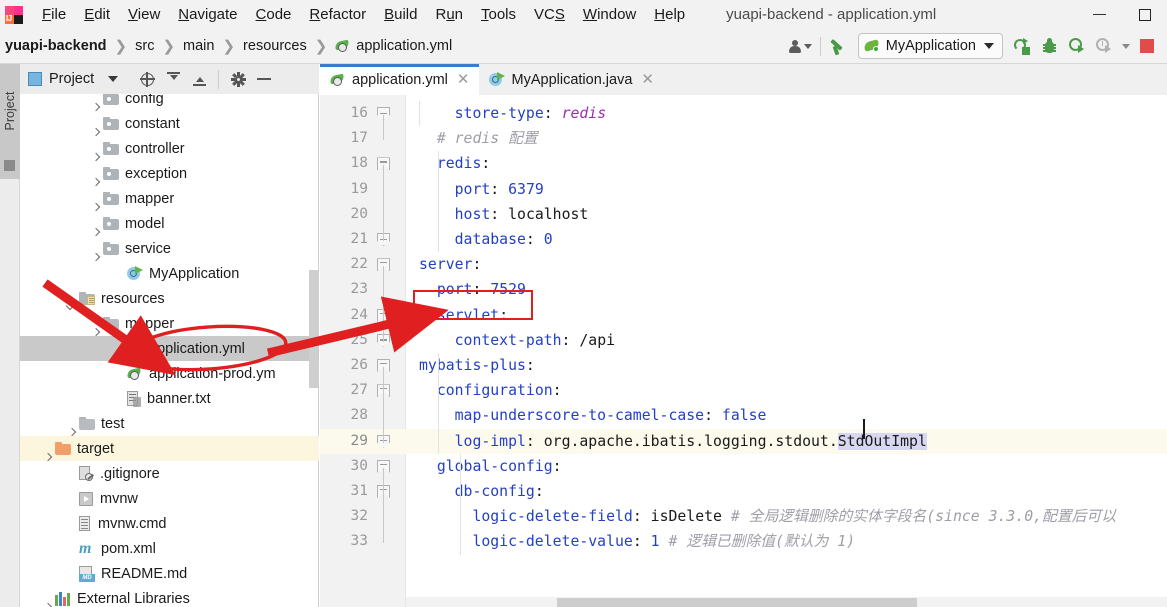 This screenshot has width=1167, height=607. I want to click on menu-code: Code, so click(274, 14).